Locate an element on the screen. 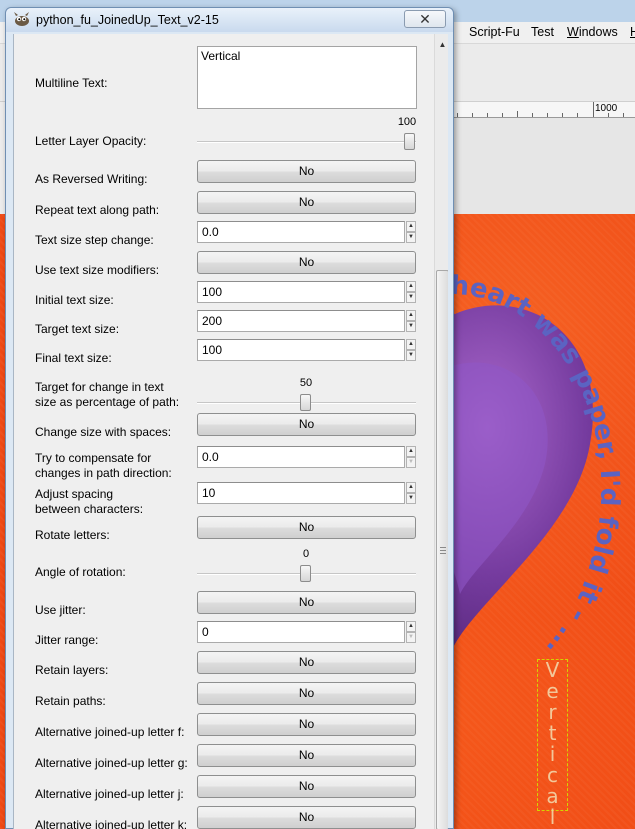  multiline-text-input: Vertical is located at coordinates (307, 77).